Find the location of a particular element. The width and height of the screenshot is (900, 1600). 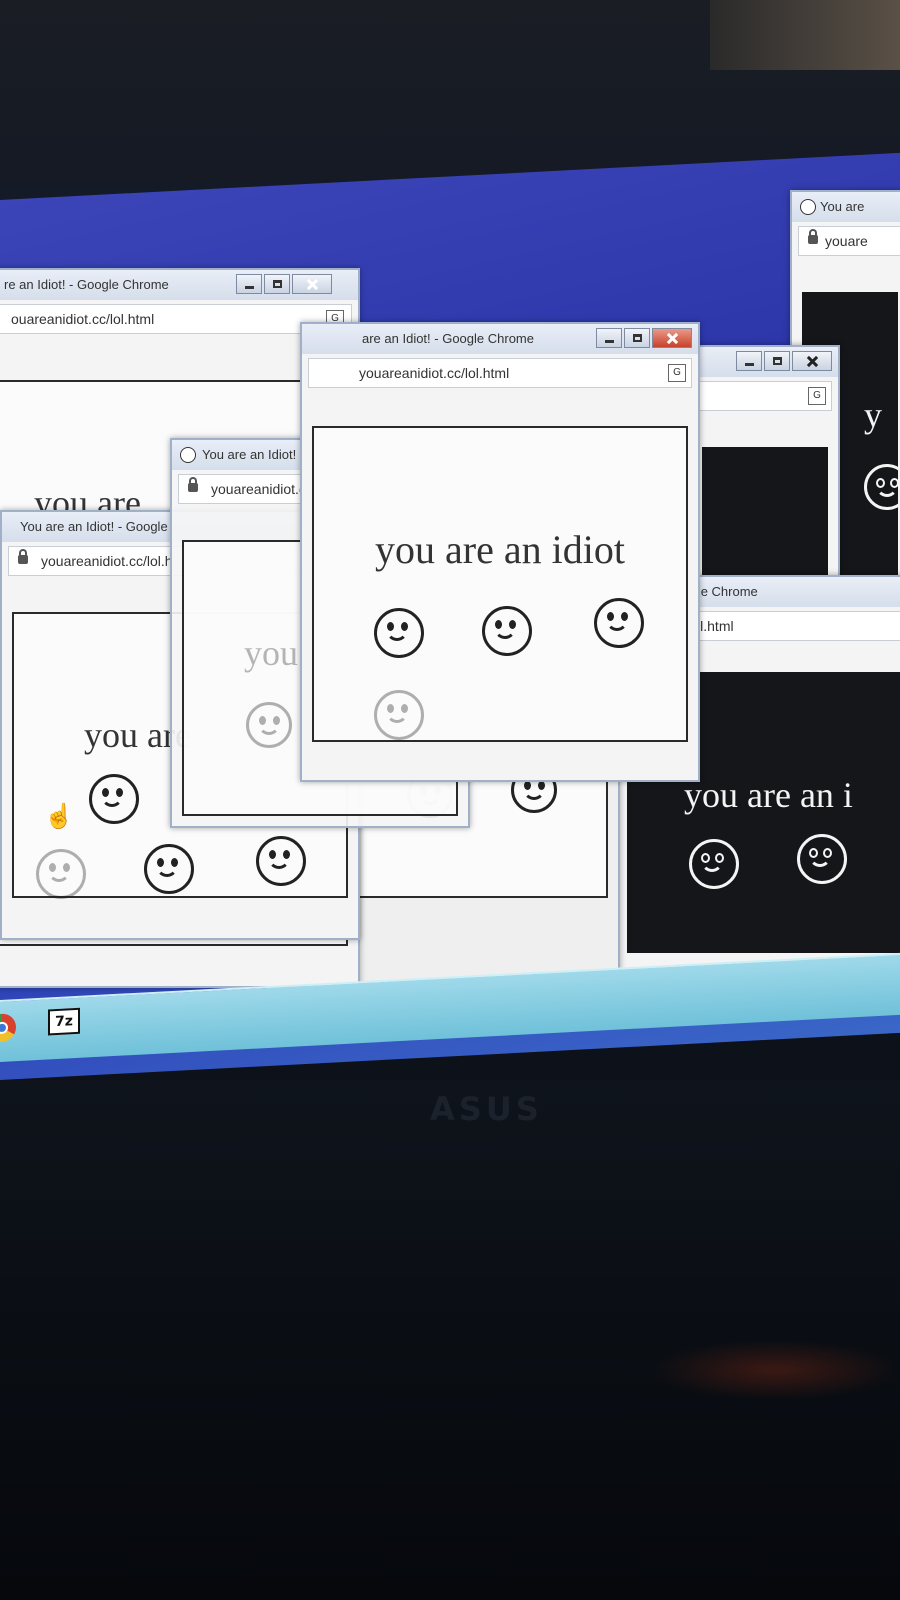

page-message: you are an idiot is located at coordinates (500, 549).